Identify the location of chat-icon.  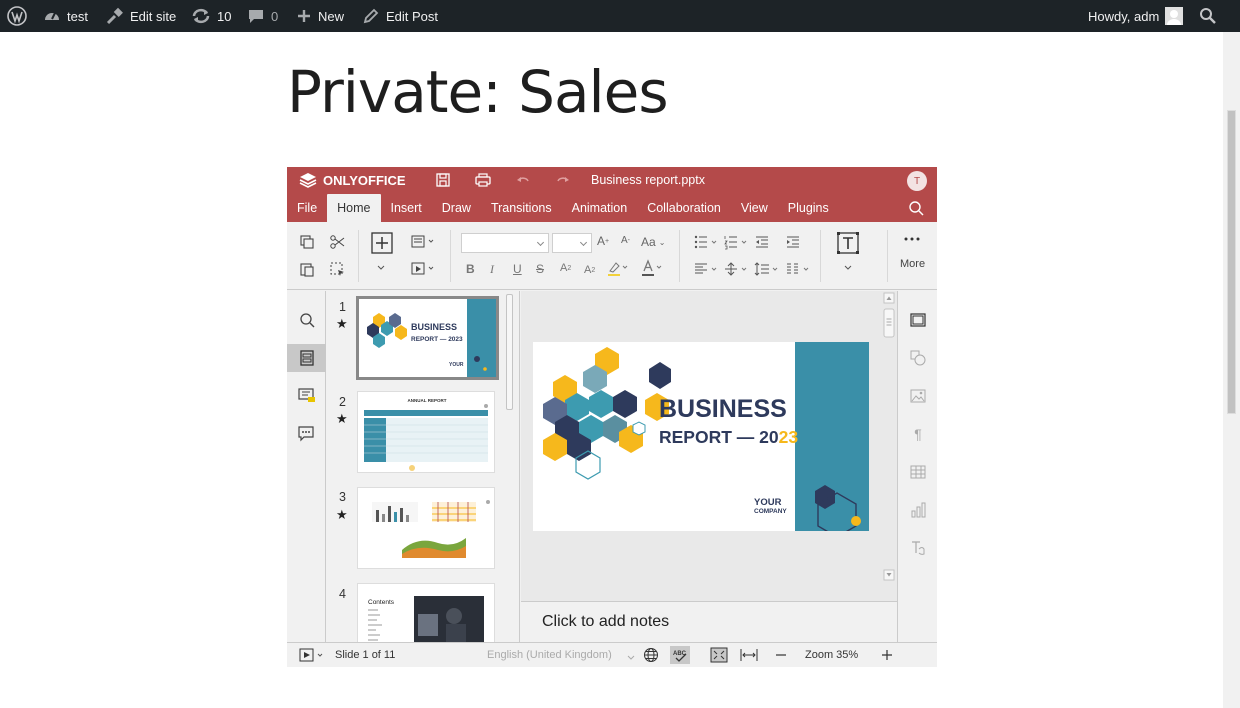
(306, 434).